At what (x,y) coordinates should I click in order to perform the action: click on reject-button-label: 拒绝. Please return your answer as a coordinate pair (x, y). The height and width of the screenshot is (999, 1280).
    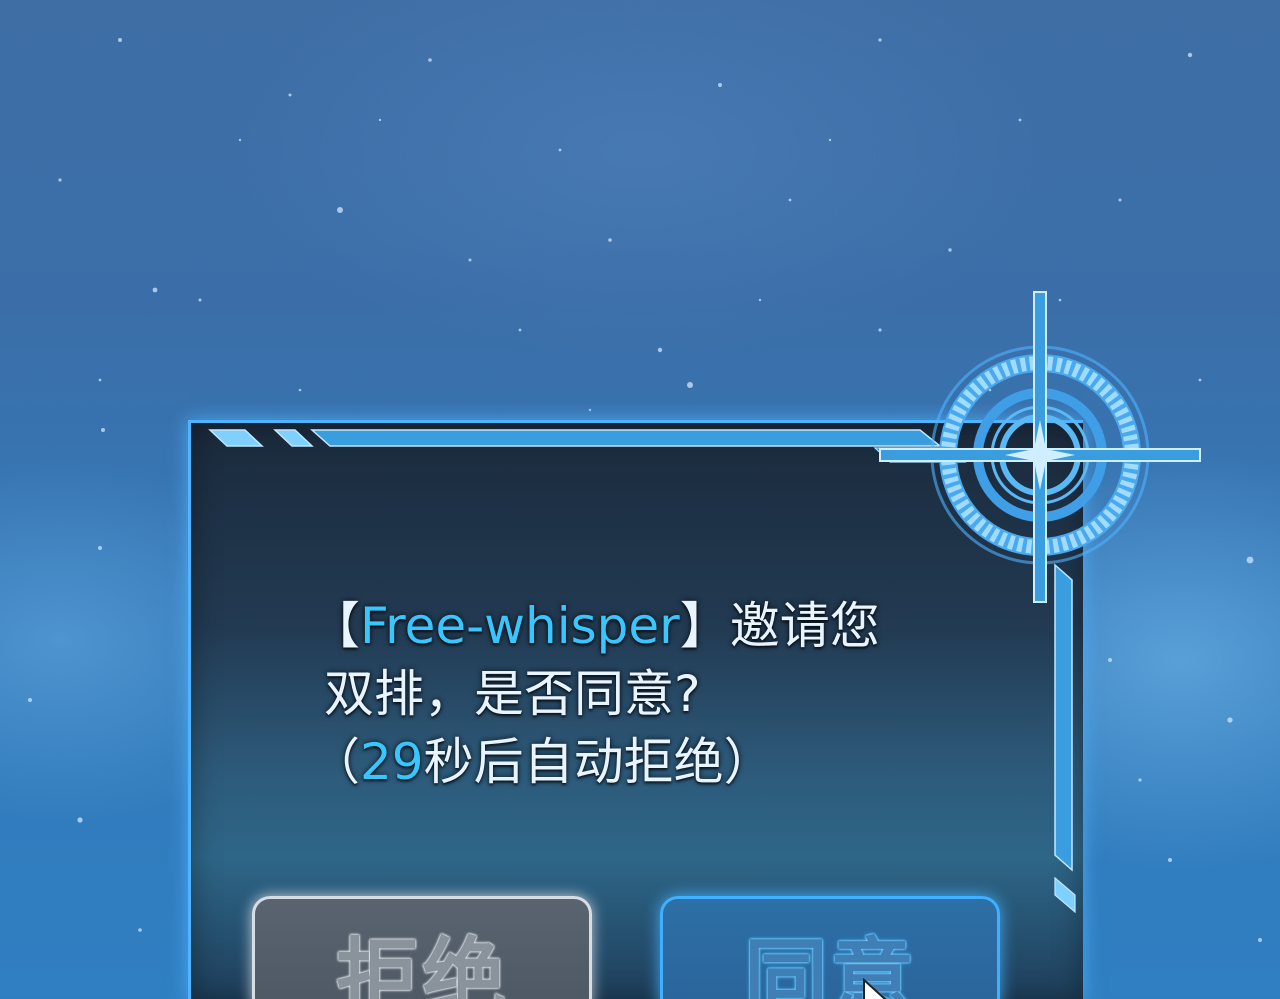
    Looking at the image, I should click on (421, 964).